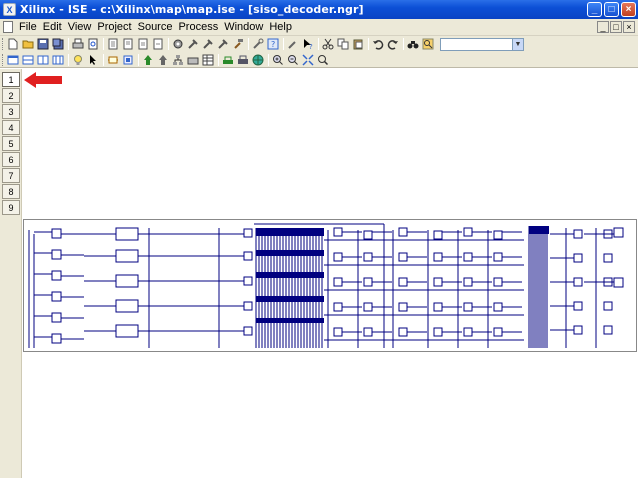 The height and width of the screenshot is (478, 638). I want to click on sheet-tab-6: 6, so click(11, 159).